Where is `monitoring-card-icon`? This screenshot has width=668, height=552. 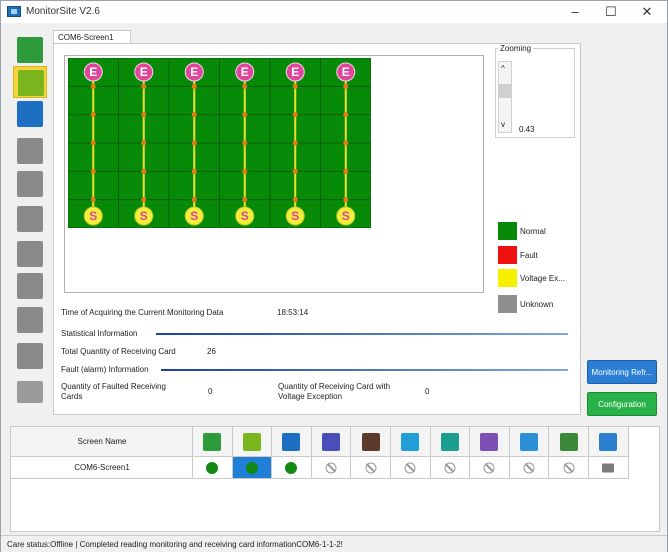 monitoring-card-icon is located at coordinates (251, 441).